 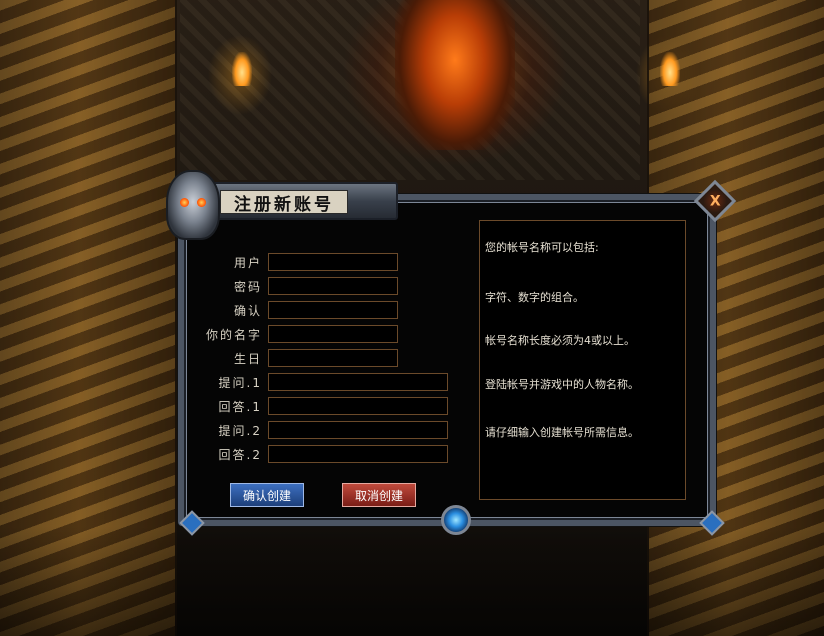 I want to click on your-name-label: 你的名字, so click(x=233, y=334).